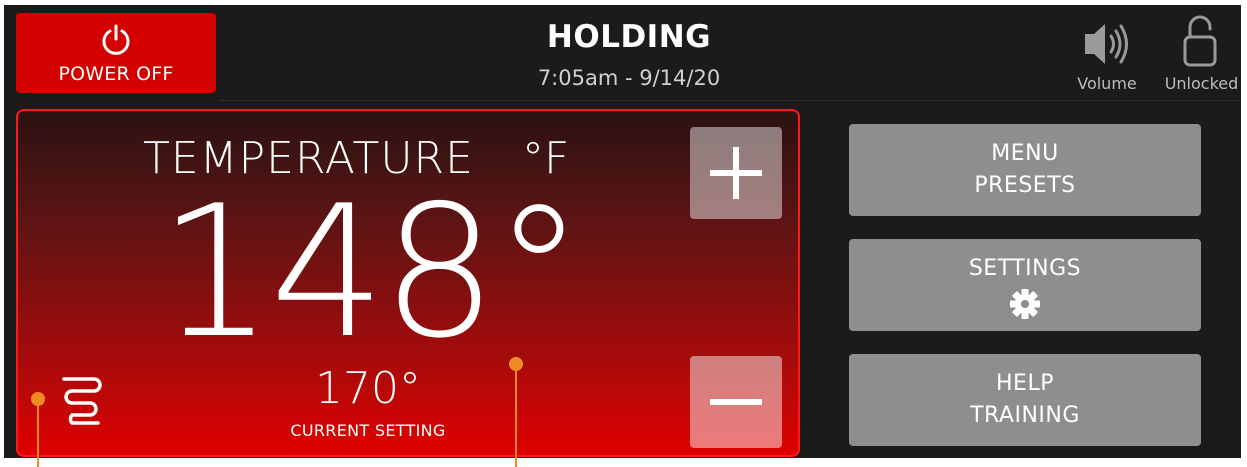 The height and width of the screenshot is (467, 1247). I want to click on set-temperature-label: CURRENT SETTING, so click(368, 430).